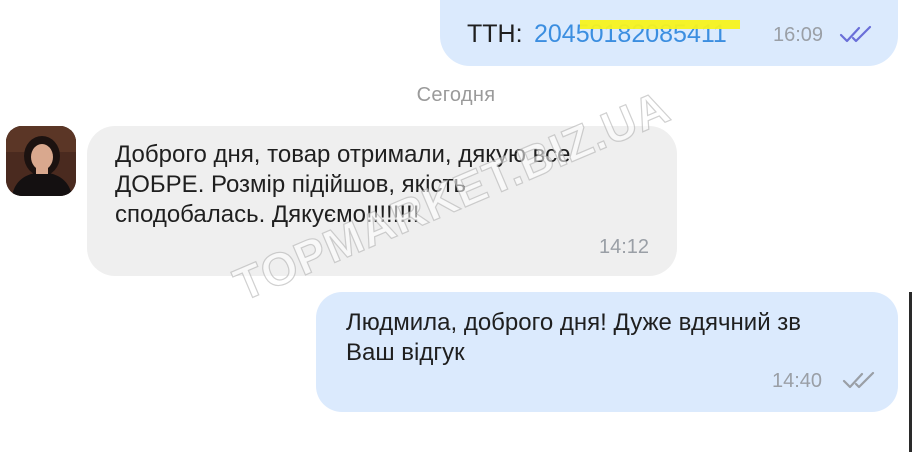  What do you see at coordinates (798, 35) in the screenshot?
I see `message-time: 16:09` at bounding box center [798, 35].